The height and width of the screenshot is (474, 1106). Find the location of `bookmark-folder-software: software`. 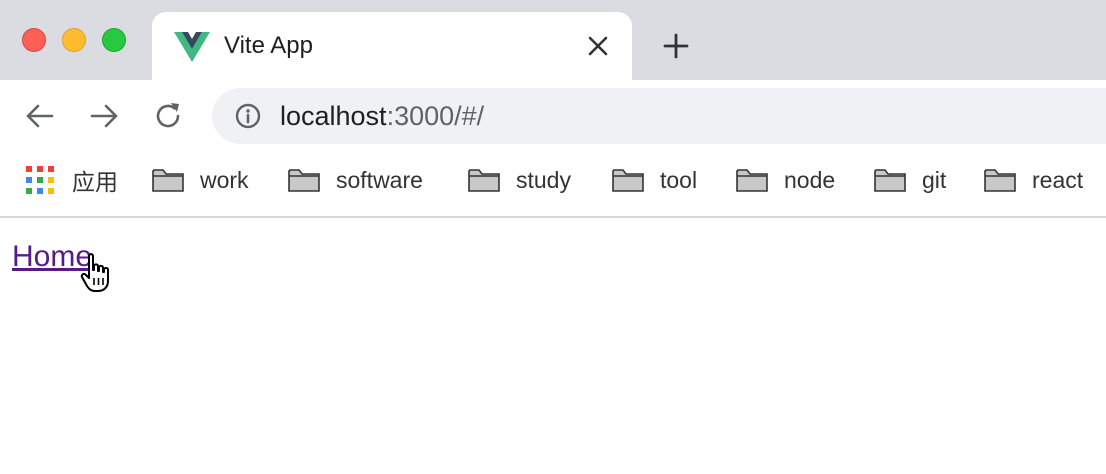

bookmark-folder-software: software is located at coordinates (355, 180).